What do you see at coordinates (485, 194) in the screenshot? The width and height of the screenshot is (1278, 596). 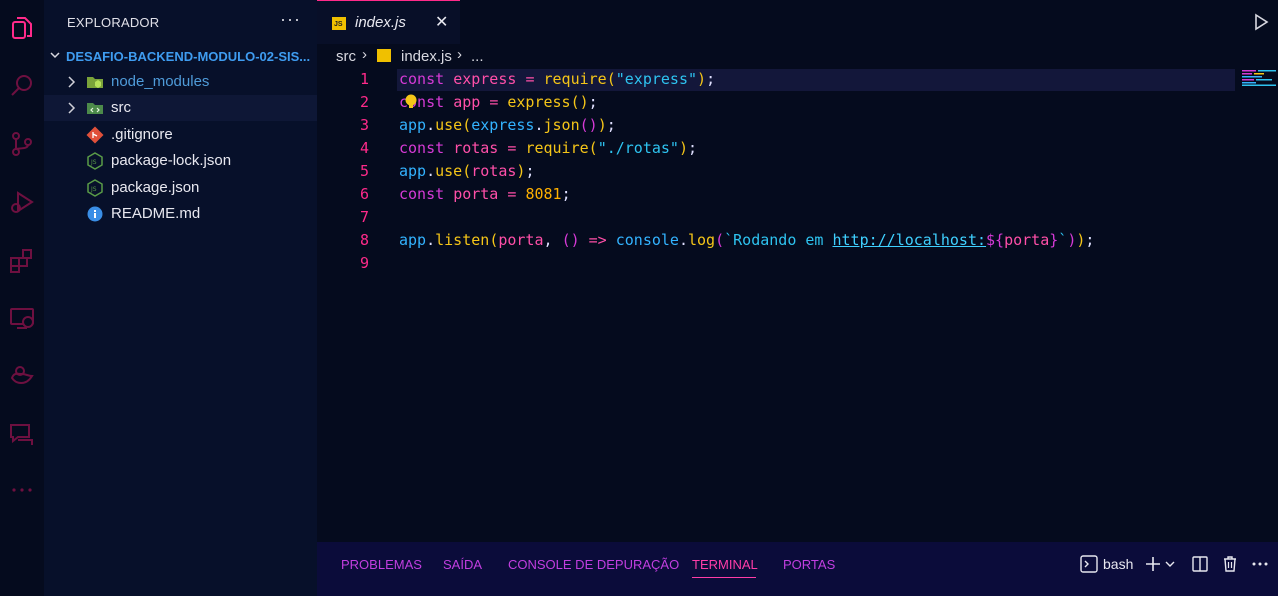 I see `code-text: const porta = 8081;` at bounding box center [485, 194].